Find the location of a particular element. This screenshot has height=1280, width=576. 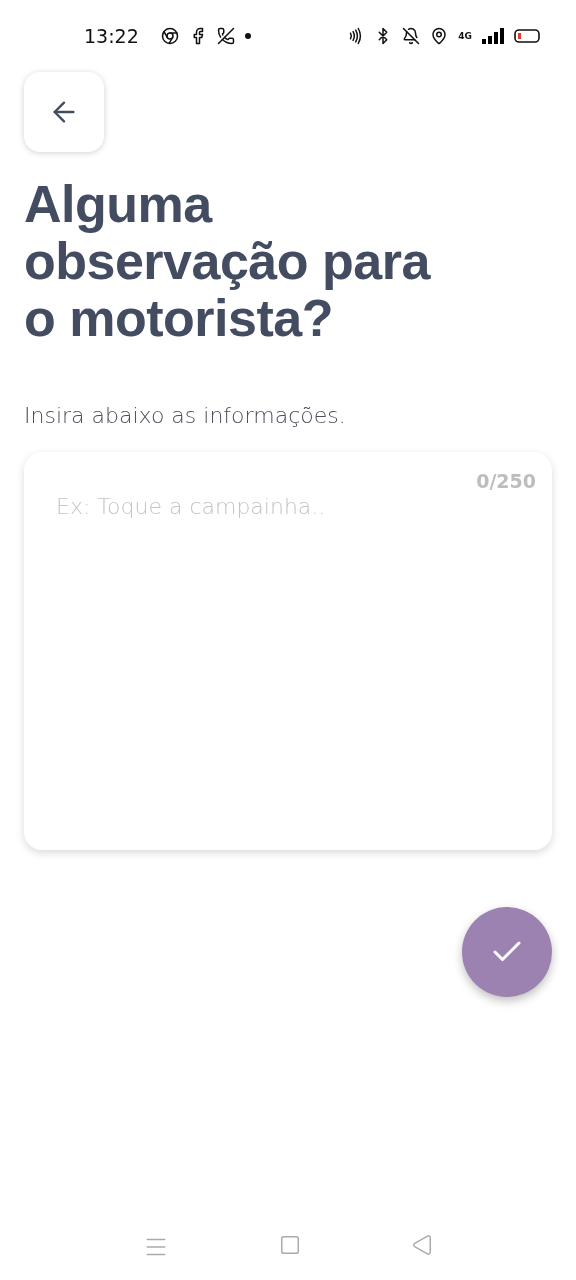

instruction-text: Insira abaixo as informações. is located at coordinates (185, 415).